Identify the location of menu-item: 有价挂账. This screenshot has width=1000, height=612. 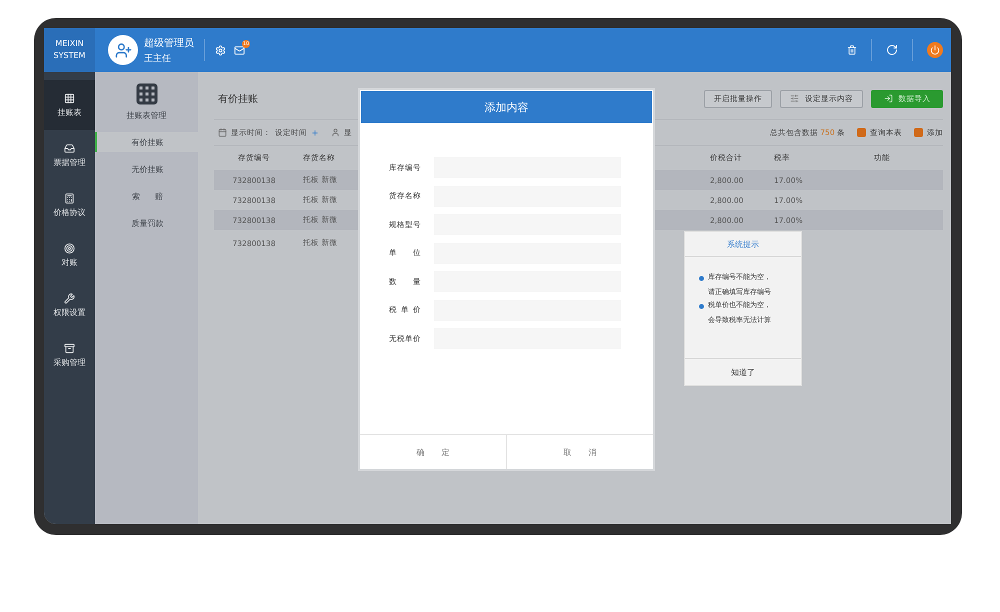
(146, 142).